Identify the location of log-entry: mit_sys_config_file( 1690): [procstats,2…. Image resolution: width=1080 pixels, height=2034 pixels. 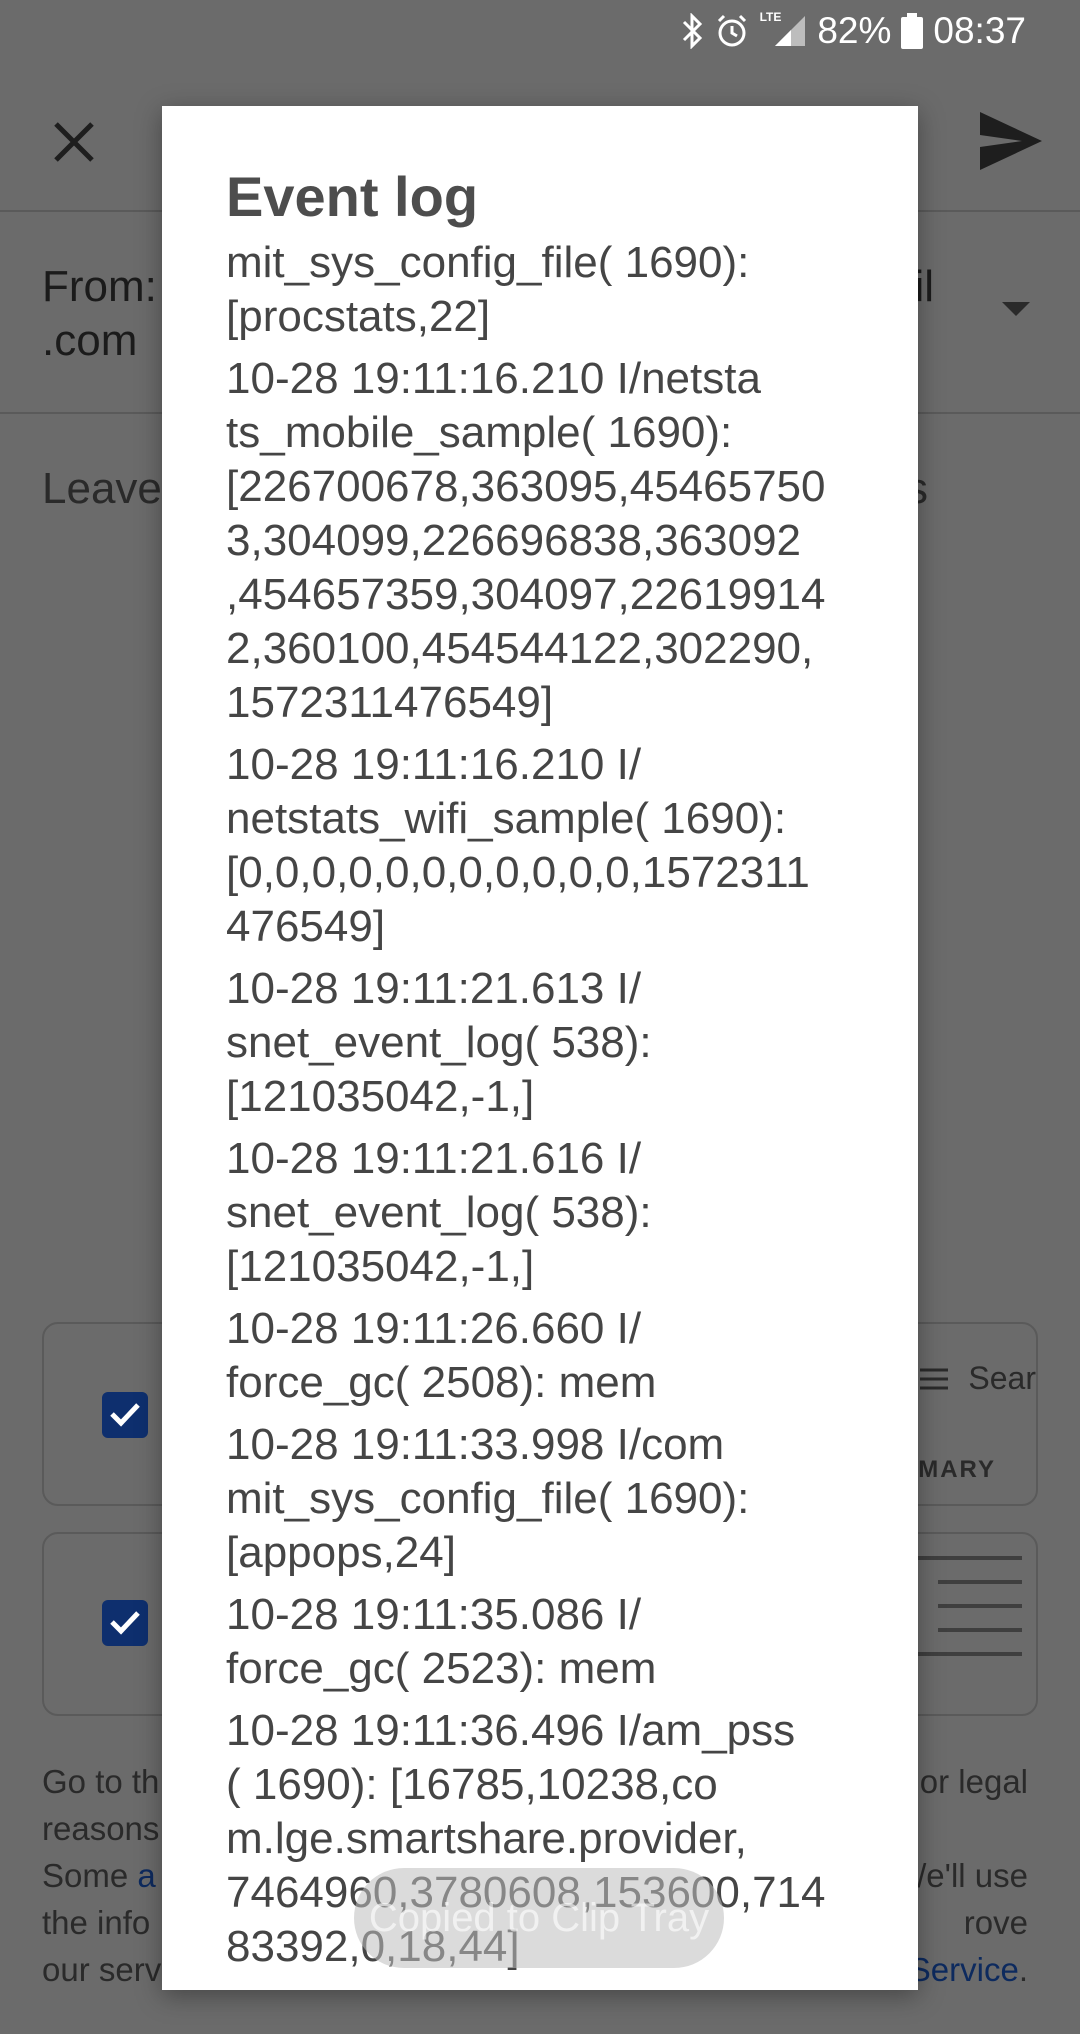
(488, 289).